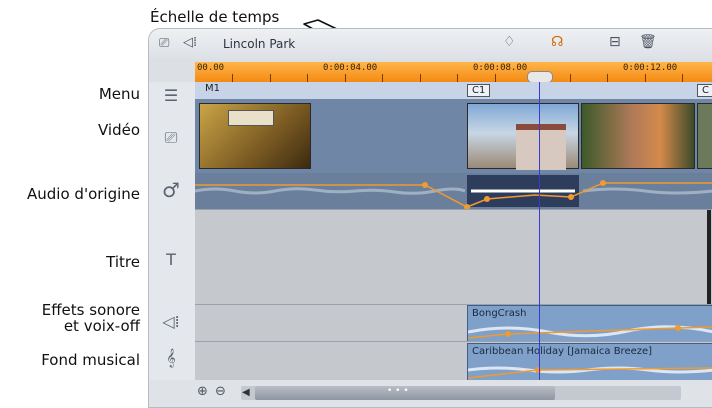 Image resolution: width=712 pixels, height=408 pixels. I want to click on scrollbar-thumb: • • •, so click(405, 393).